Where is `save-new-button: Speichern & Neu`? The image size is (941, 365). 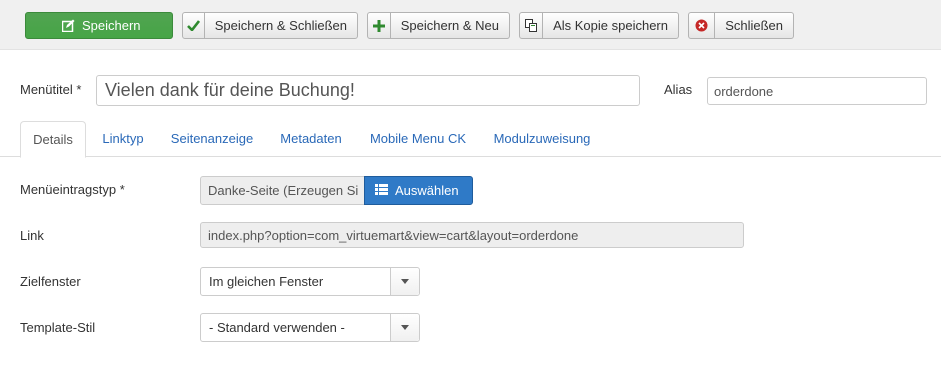
save-new-button: Speichern & Neu is located at coordinates (438, 25).